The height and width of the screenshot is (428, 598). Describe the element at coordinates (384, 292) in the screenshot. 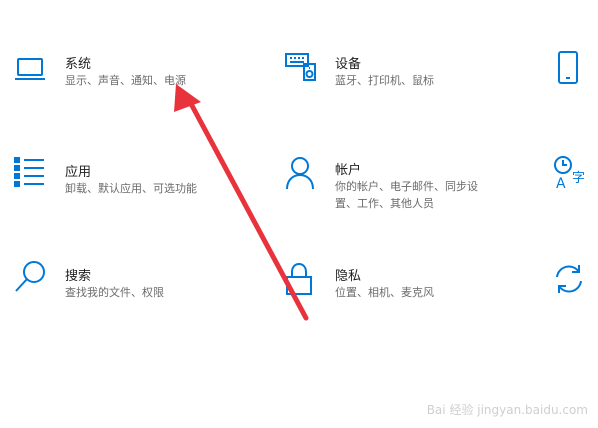

I see `tile-privacy-desc: 位置、相机、麦克风` at that location.